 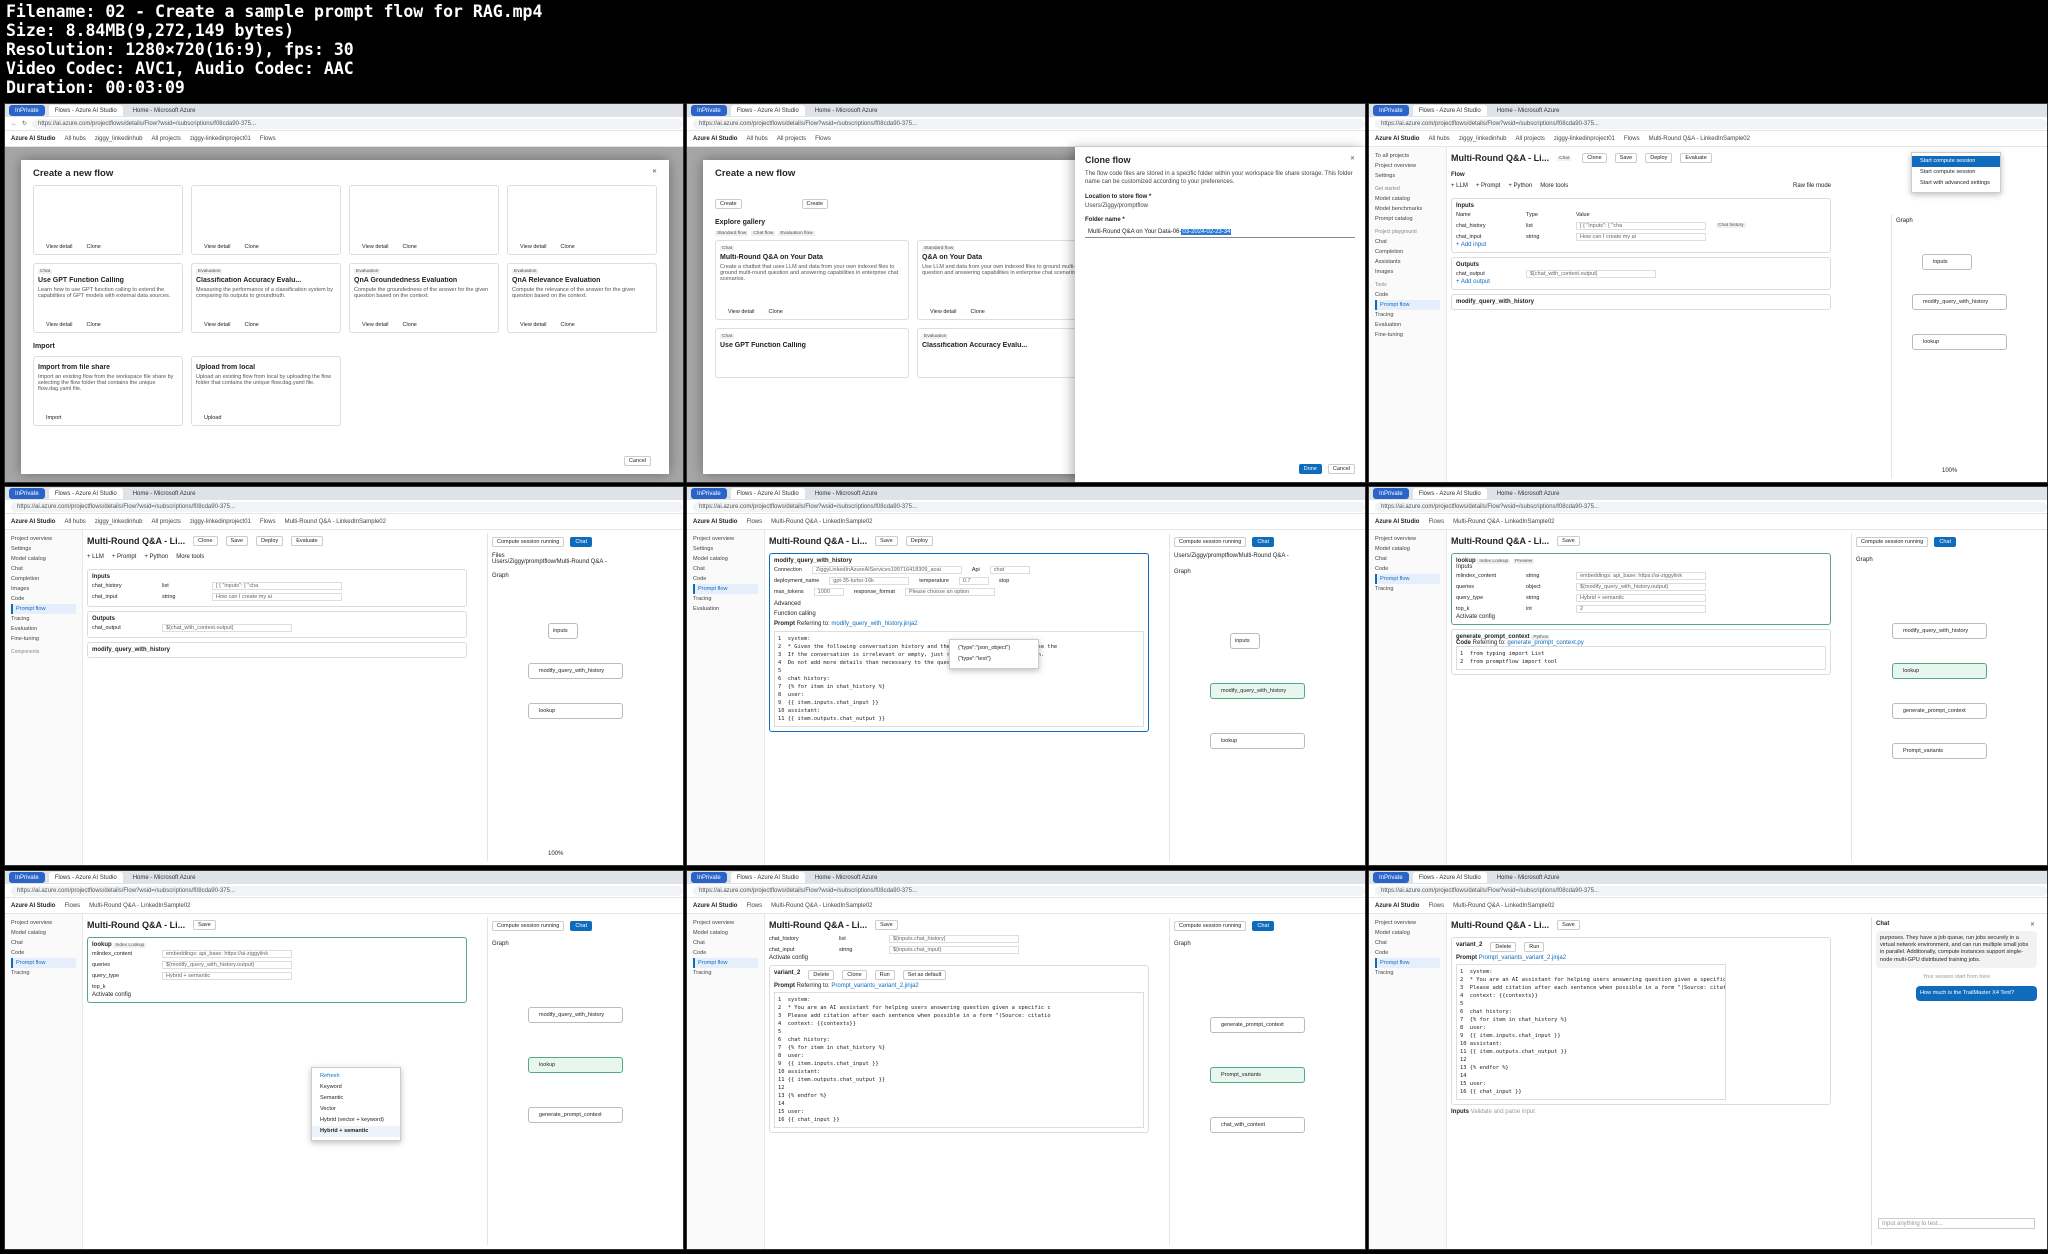 What do you see at coordinates (1956, 183) in the screenshot?
I see `start-advanced-item: Start with advanced settings` at bounding box center [1956, 183].